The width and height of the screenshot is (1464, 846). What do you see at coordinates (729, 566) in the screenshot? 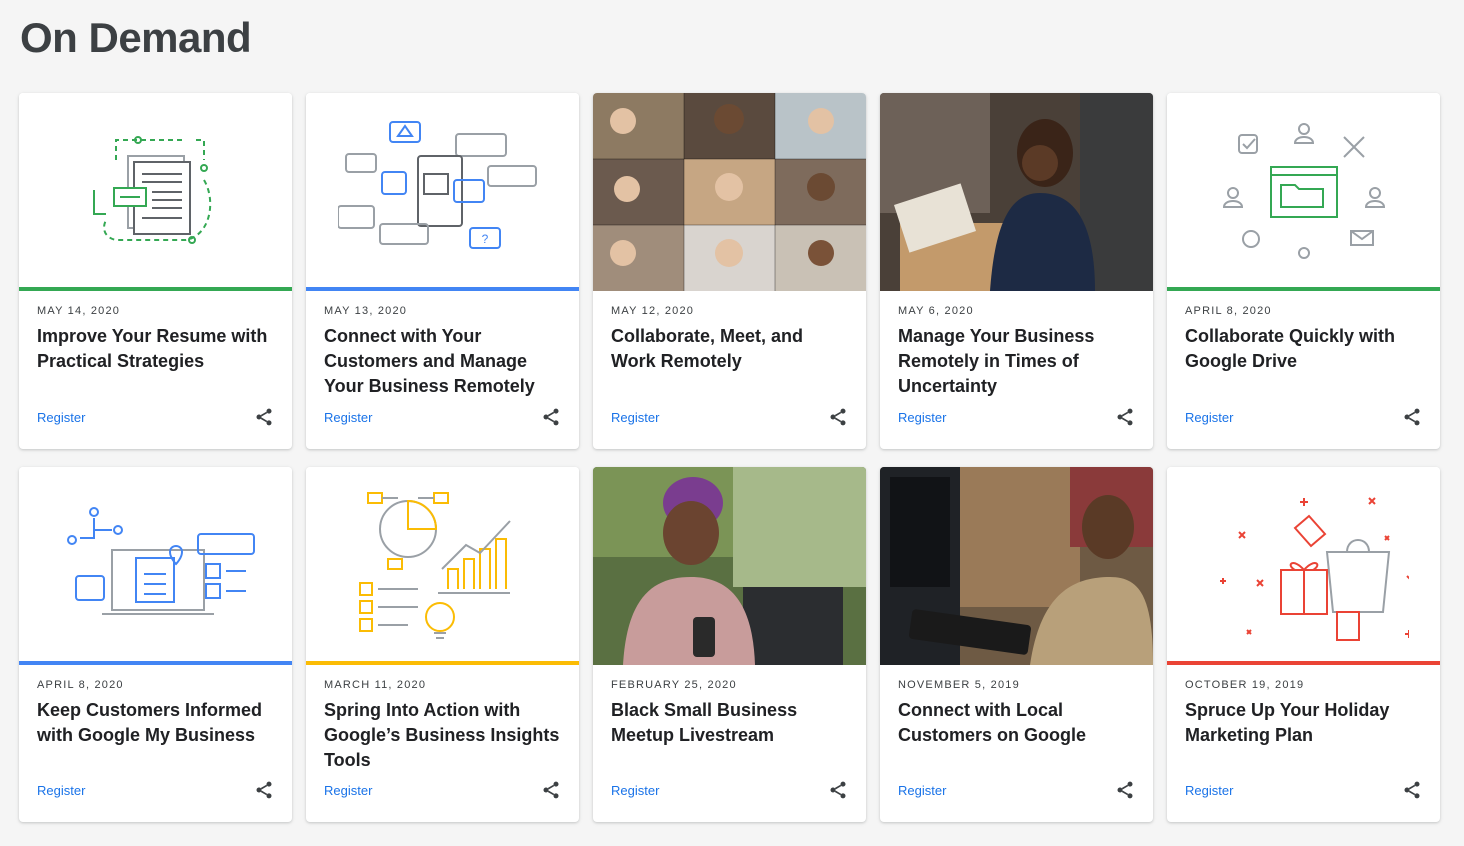
I see `woman-smiling-photo` at bounding box center [729, 566].